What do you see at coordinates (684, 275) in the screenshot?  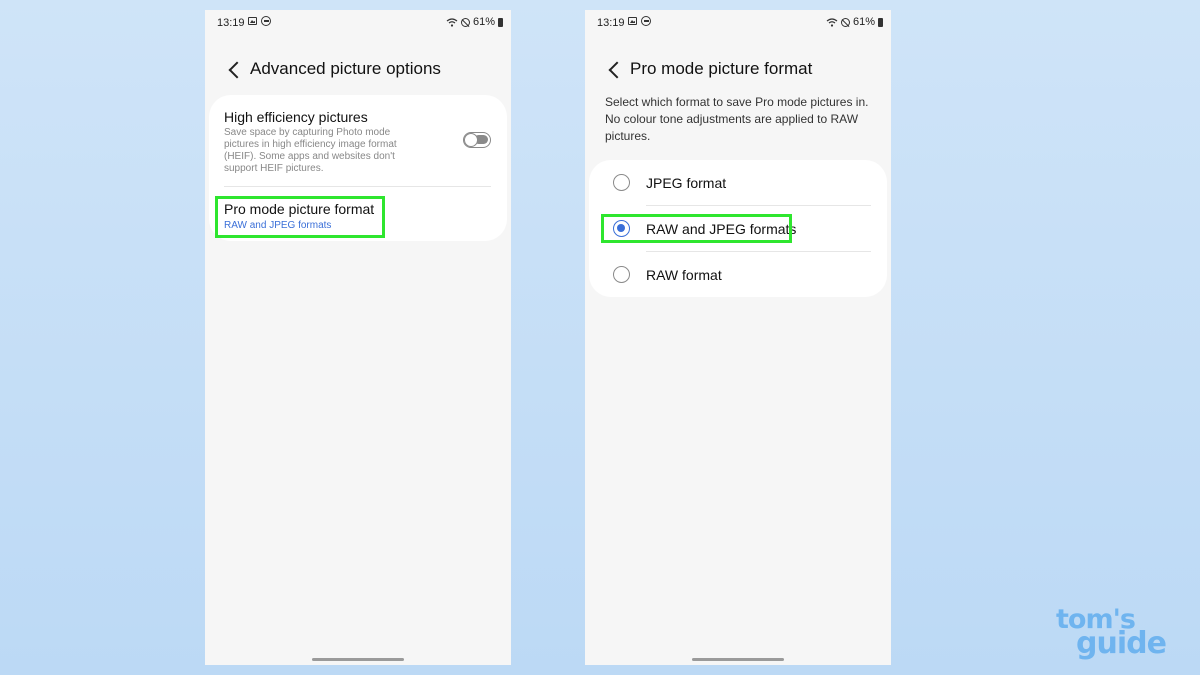 I see `option-label: RAW format` at bounding box center [684, 275].